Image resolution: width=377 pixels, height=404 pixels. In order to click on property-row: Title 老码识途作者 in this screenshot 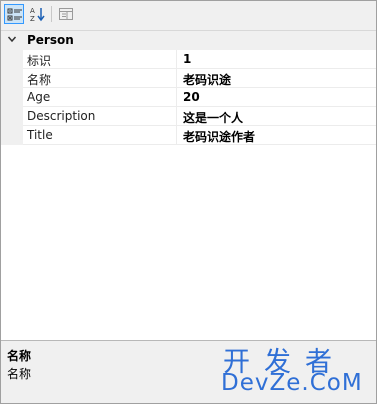, I will do `click(188, 135)`.